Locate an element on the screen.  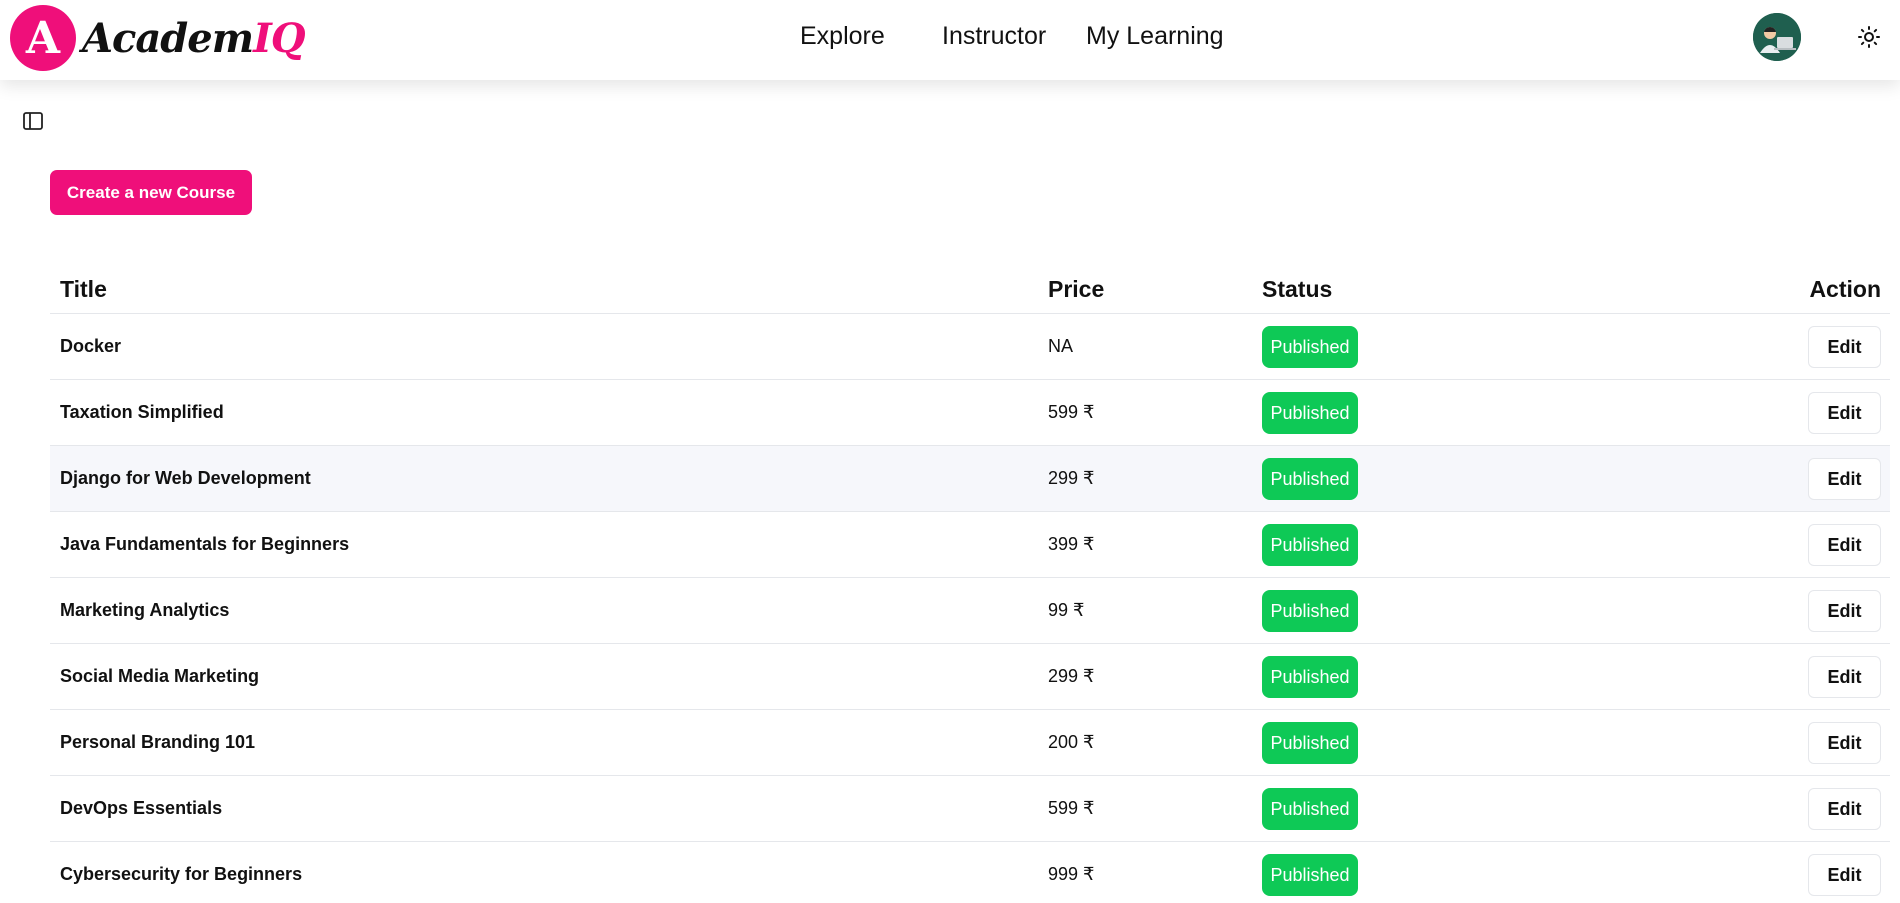
column-header-action: Action is located at coordinates (1845, 289).